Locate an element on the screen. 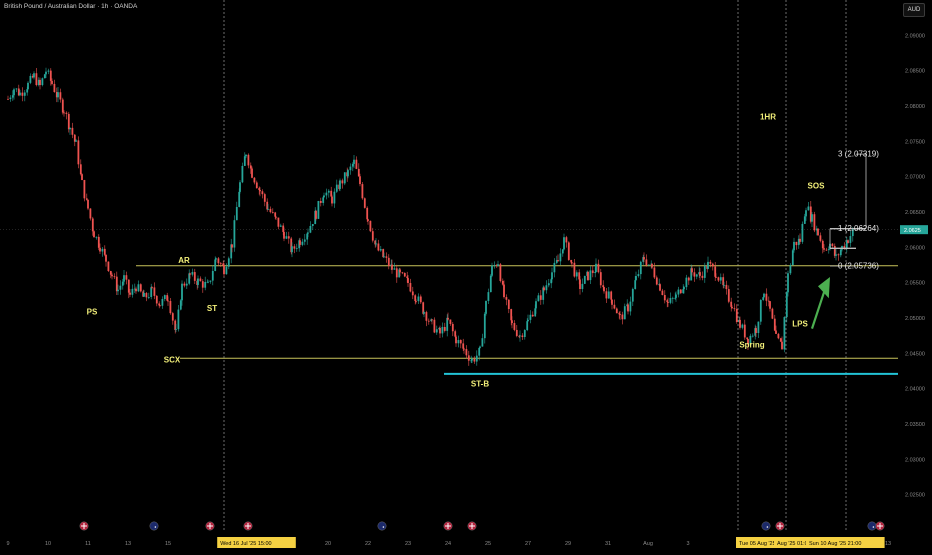  wyckoff-label: ST is located at coordinates (212, 308).